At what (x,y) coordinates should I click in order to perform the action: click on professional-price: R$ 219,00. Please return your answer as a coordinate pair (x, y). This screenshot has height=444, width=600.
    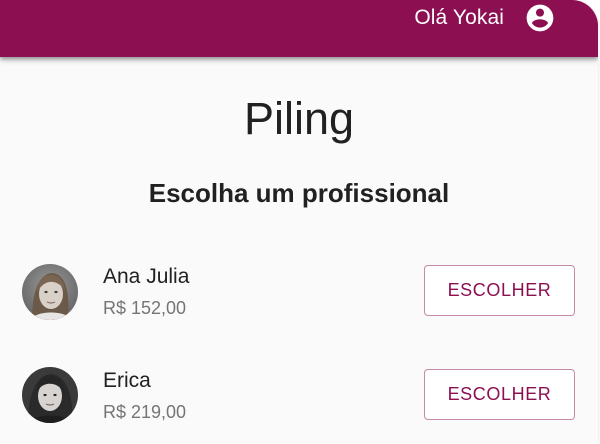
    Looking at the image, I should click on (145, 412).